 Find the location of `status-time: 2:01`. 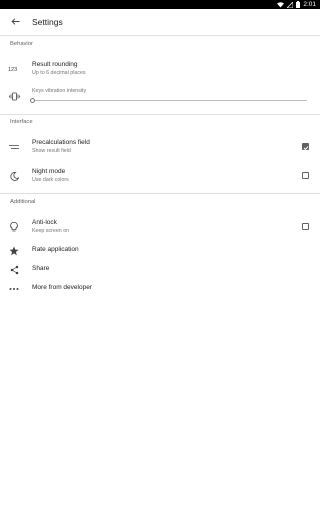

status-time: 2:01 is located at coordinates (309, 4).